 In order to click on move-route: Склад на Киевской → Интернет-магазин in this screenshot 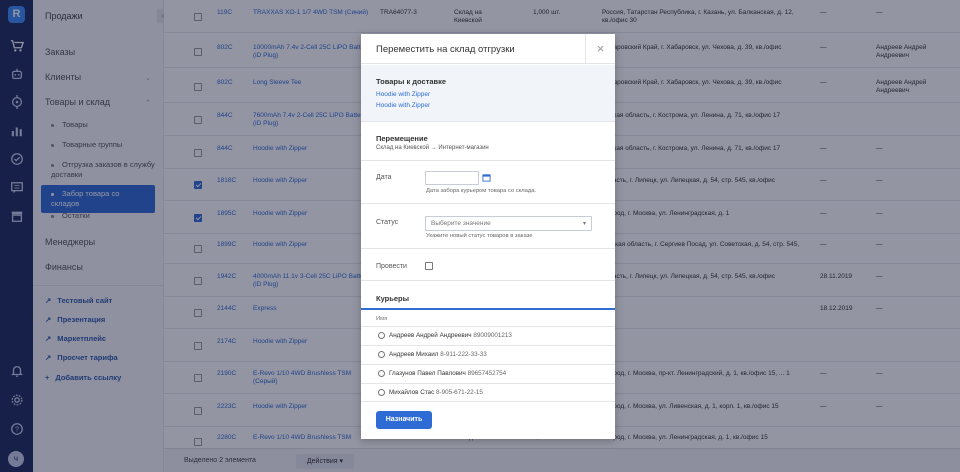, I will do `click(432, 148)`.